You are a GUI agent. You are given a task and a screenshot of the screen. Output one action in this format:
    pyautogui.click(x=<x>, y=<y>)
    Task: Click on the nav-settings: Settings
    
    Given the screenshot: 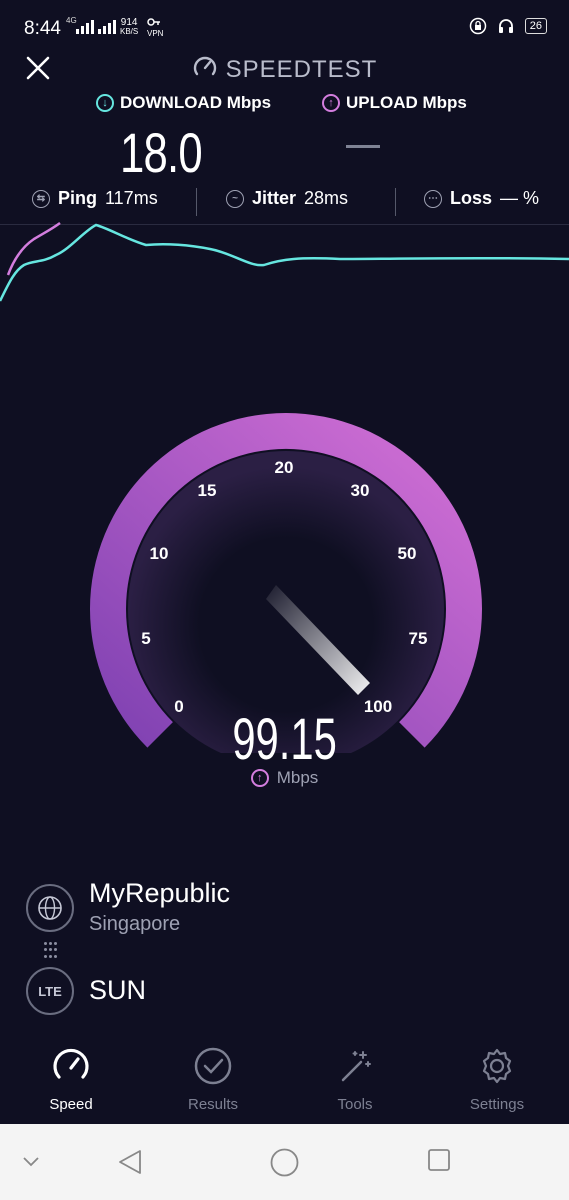 What is the action you would take?
    pyautogui.click(x=497, y=1075)
    